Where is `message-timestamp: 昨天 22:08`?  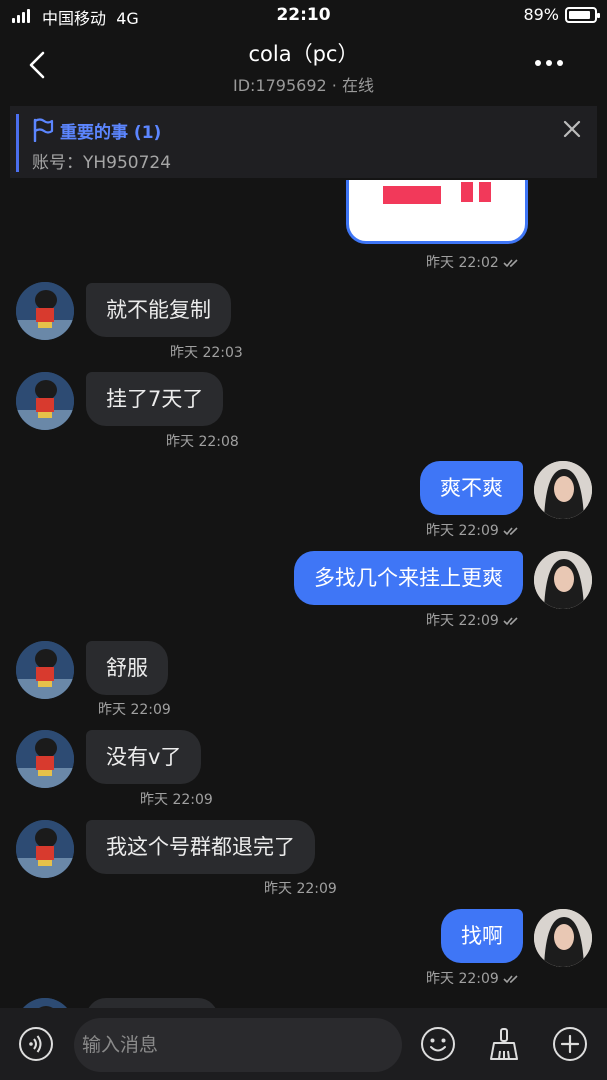
message-timestamp: 昨天 22:08 is located at coordinates (202, 442).